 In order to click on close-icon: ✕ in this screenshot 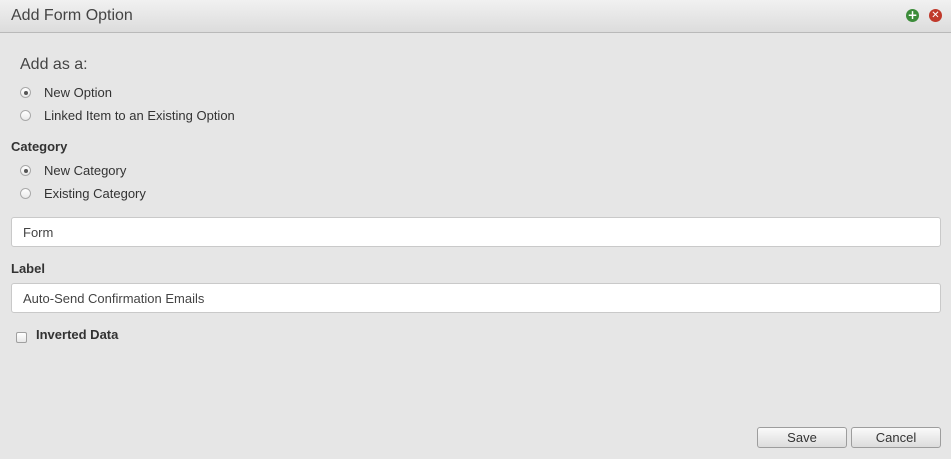, I will do `click(935, 15)`.